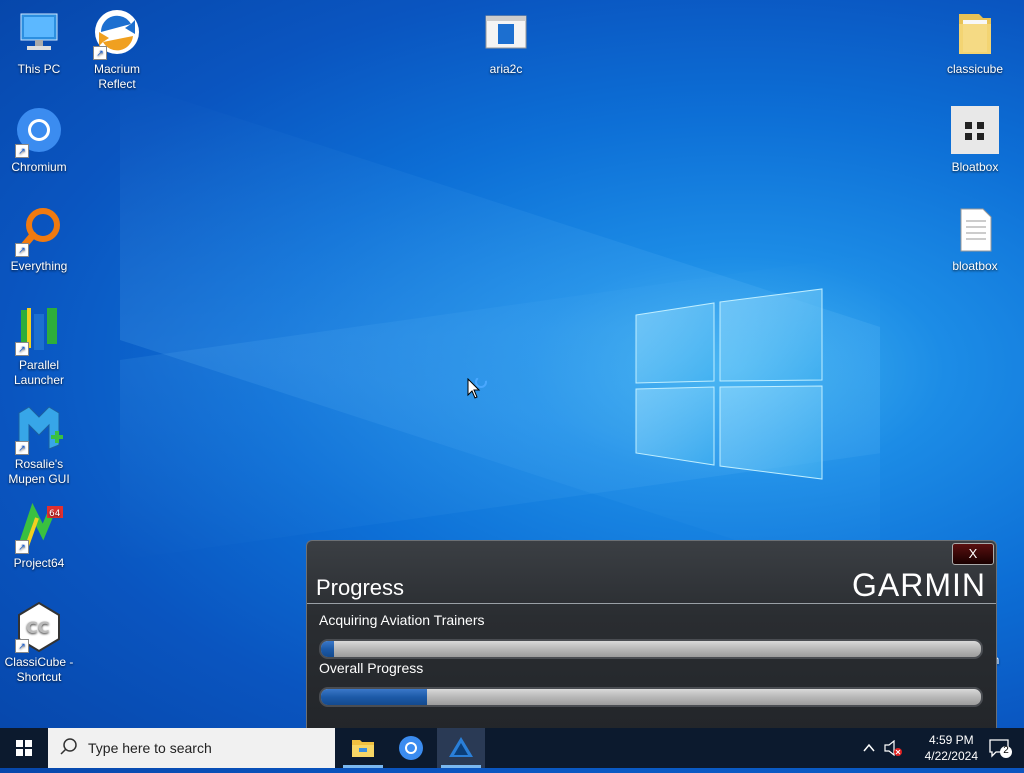  I want to click on folder-icon, so click(975, 34).